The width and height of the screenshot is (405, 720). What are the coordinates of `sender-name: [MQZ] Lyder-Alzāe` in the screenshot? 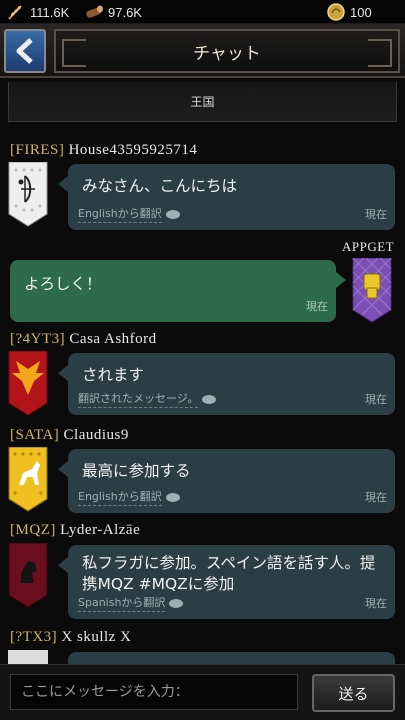 It's located at (75, 530).